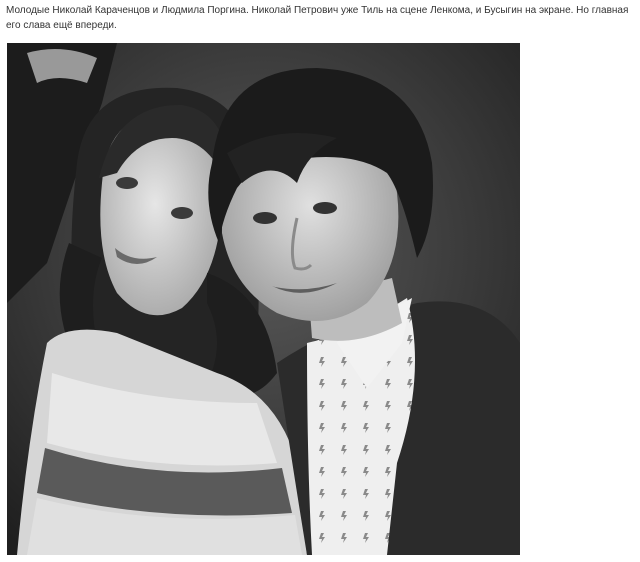 The width and height of the screenshot is (640, 562). I want to click on man-eye-left, so click(265, 218).